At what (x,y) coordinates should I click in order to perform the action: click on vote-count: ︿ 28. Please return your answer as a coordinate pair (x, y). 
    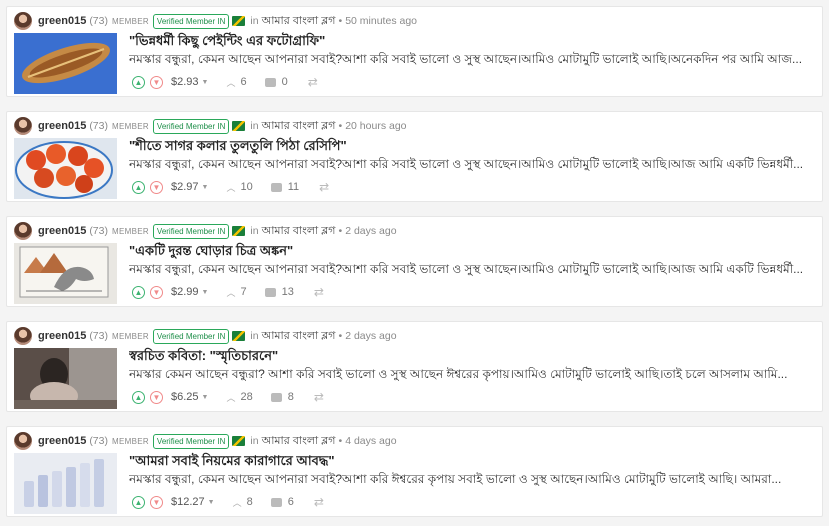
    Looking at the image, I should click on (239, 397).